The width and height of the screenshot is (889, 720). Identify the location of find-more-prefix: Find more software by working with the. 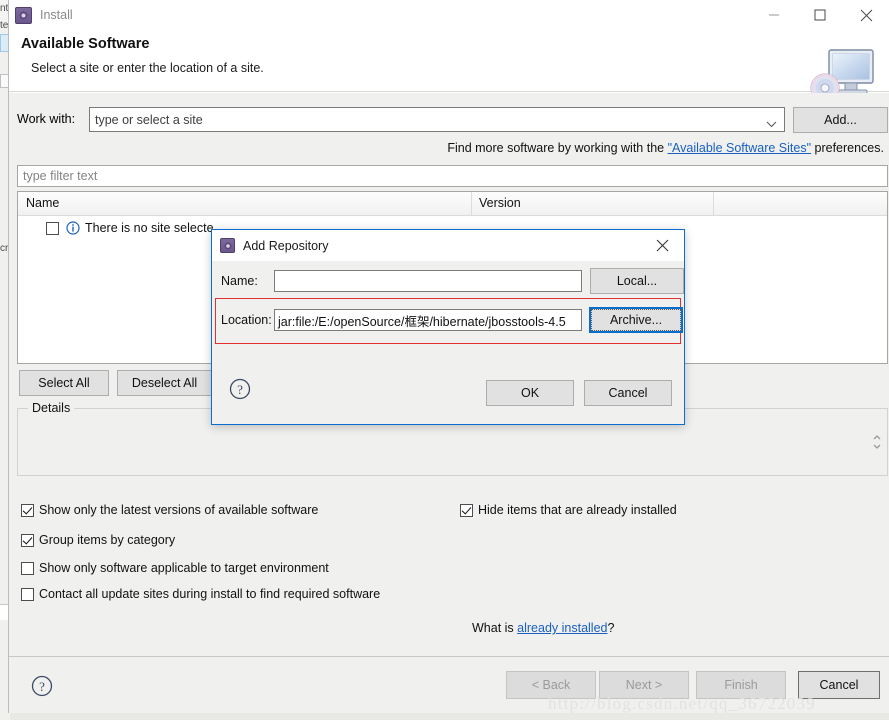
(557, 148).